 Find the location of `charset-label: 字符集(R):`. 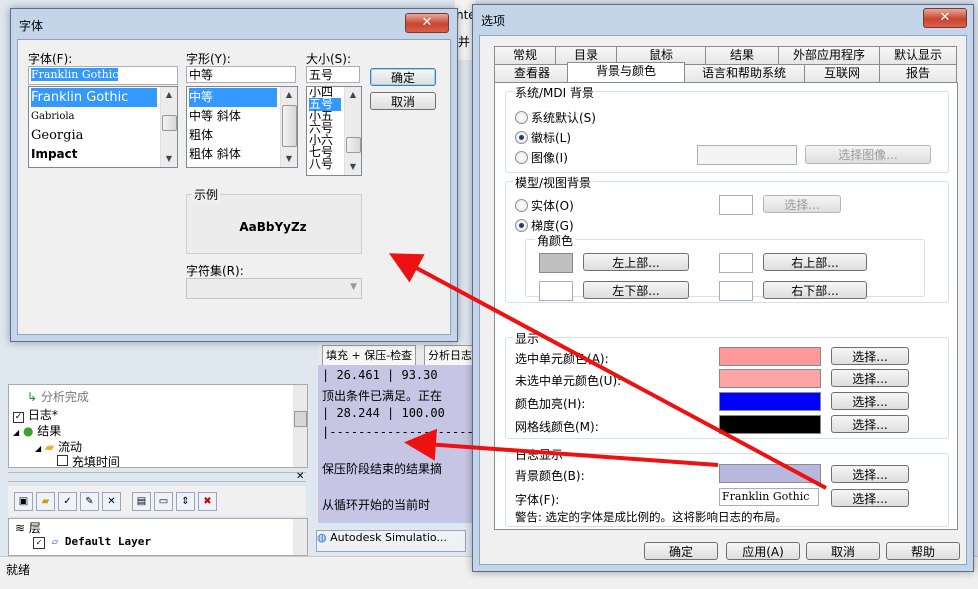

charset-label: 字符集(R): is located at coordinates (215, 271).